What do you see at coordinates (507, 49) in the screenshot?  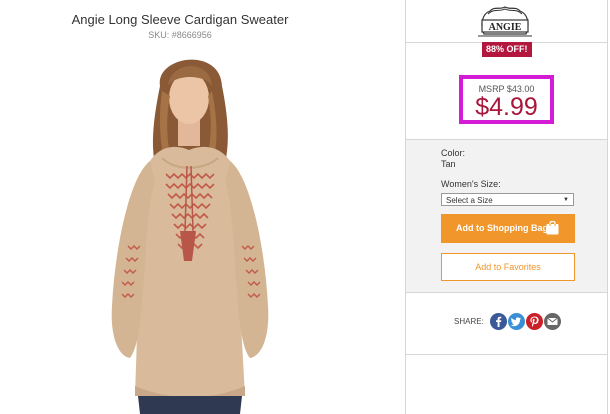 I see `discount-badge: 88% OFF!` at bounding box center [507, 49].